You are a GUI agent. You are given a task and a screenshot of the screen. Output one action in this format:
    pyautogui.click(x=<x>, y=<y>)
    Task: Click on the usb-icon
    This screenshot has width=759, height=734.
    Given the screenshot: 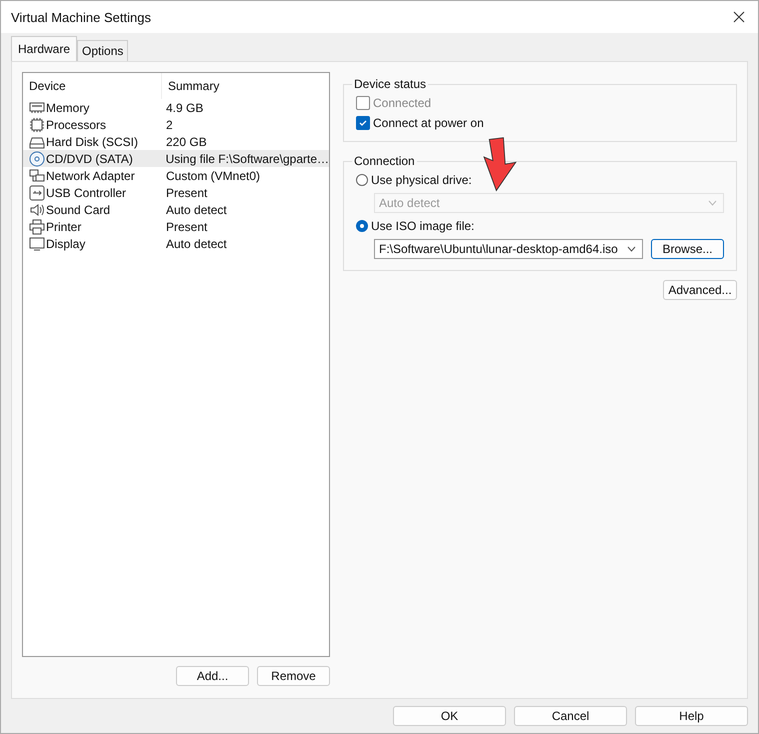 What is the action you would take?
    pyautogui.click(x=37, y=192)
    